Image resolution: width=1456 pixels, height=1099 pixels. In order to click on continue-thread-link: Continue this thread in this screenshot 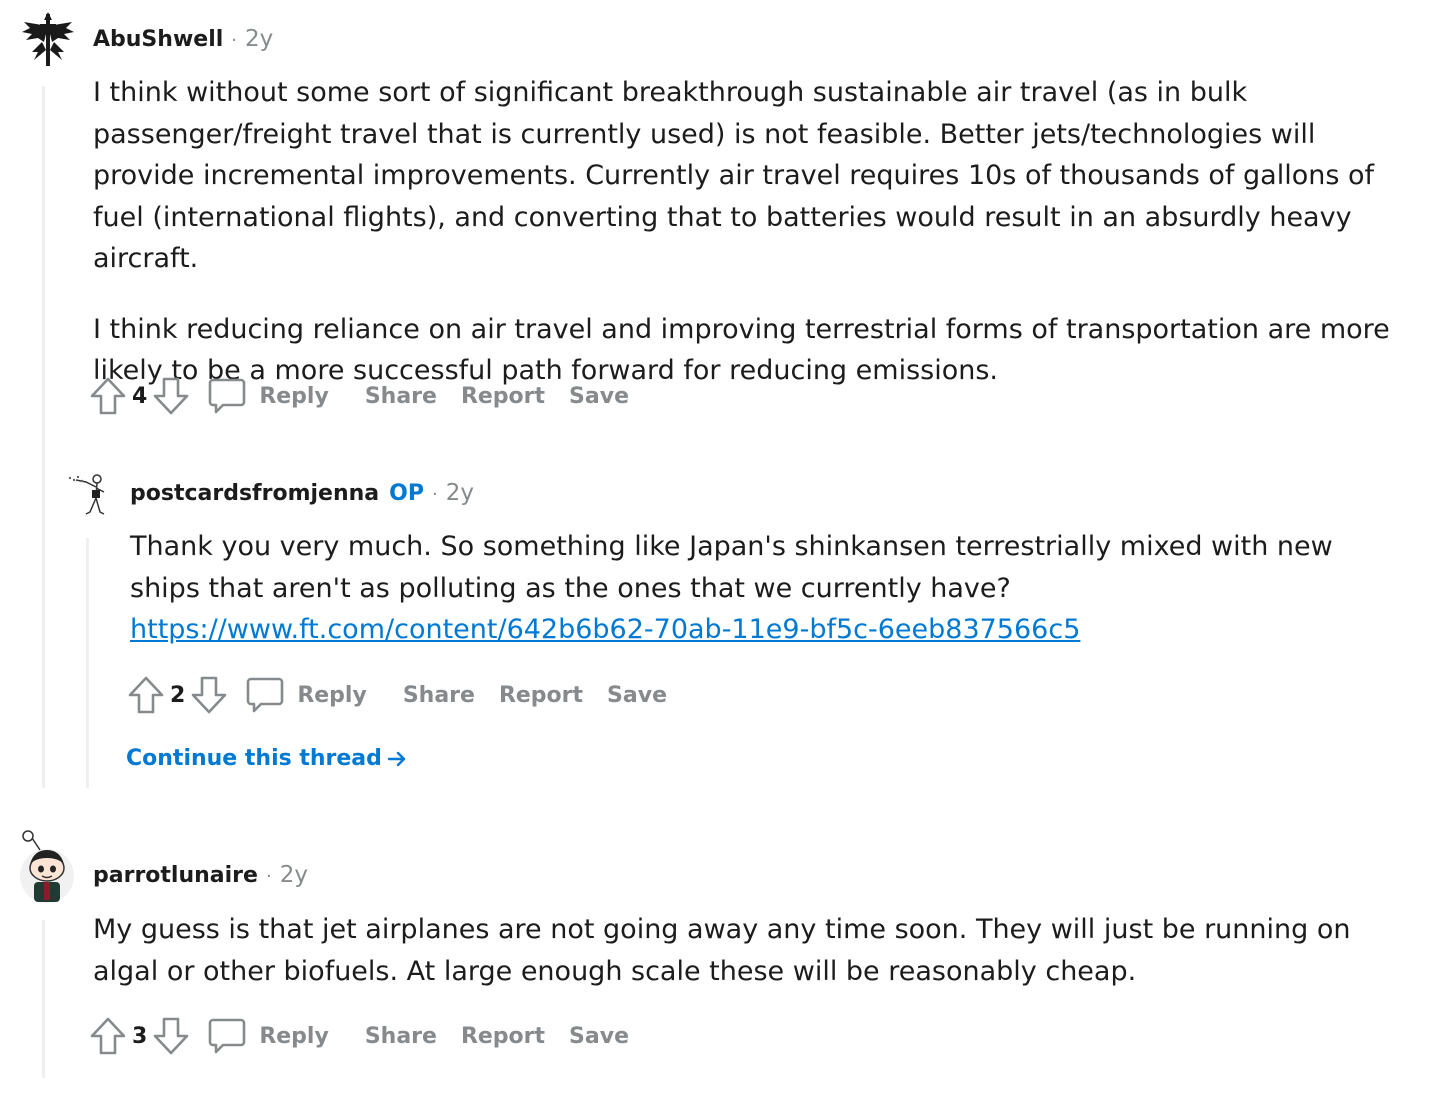, I will do `click(267, 758)`.